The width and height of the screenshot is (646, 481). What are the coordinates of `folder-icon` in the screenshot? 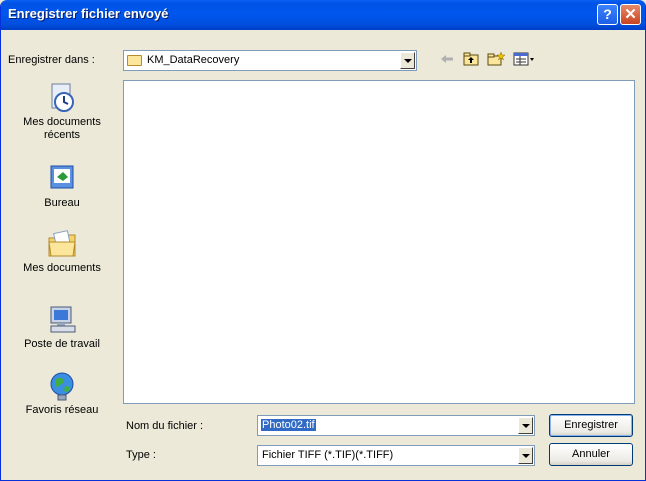 It's located at (134, 60).